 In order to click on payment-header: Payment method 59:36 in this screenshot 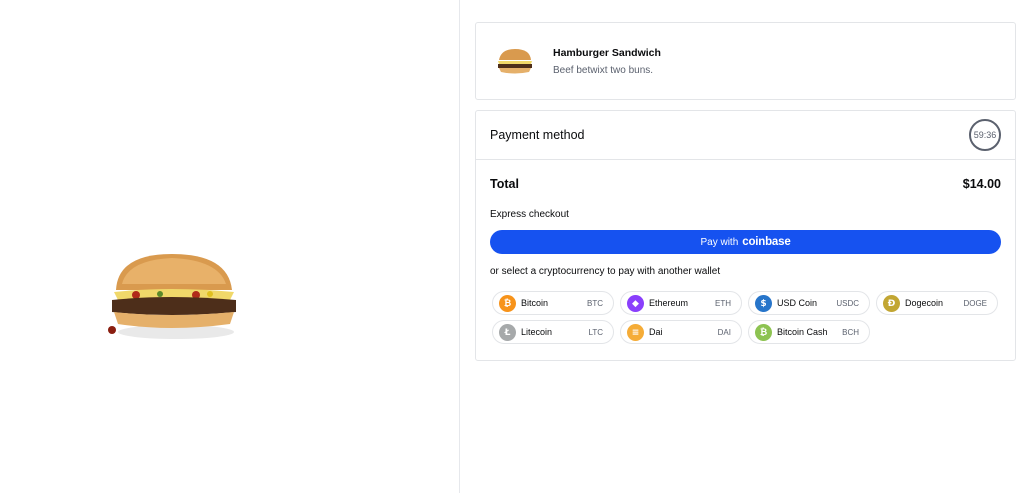, I will do `click(745, 135)`.